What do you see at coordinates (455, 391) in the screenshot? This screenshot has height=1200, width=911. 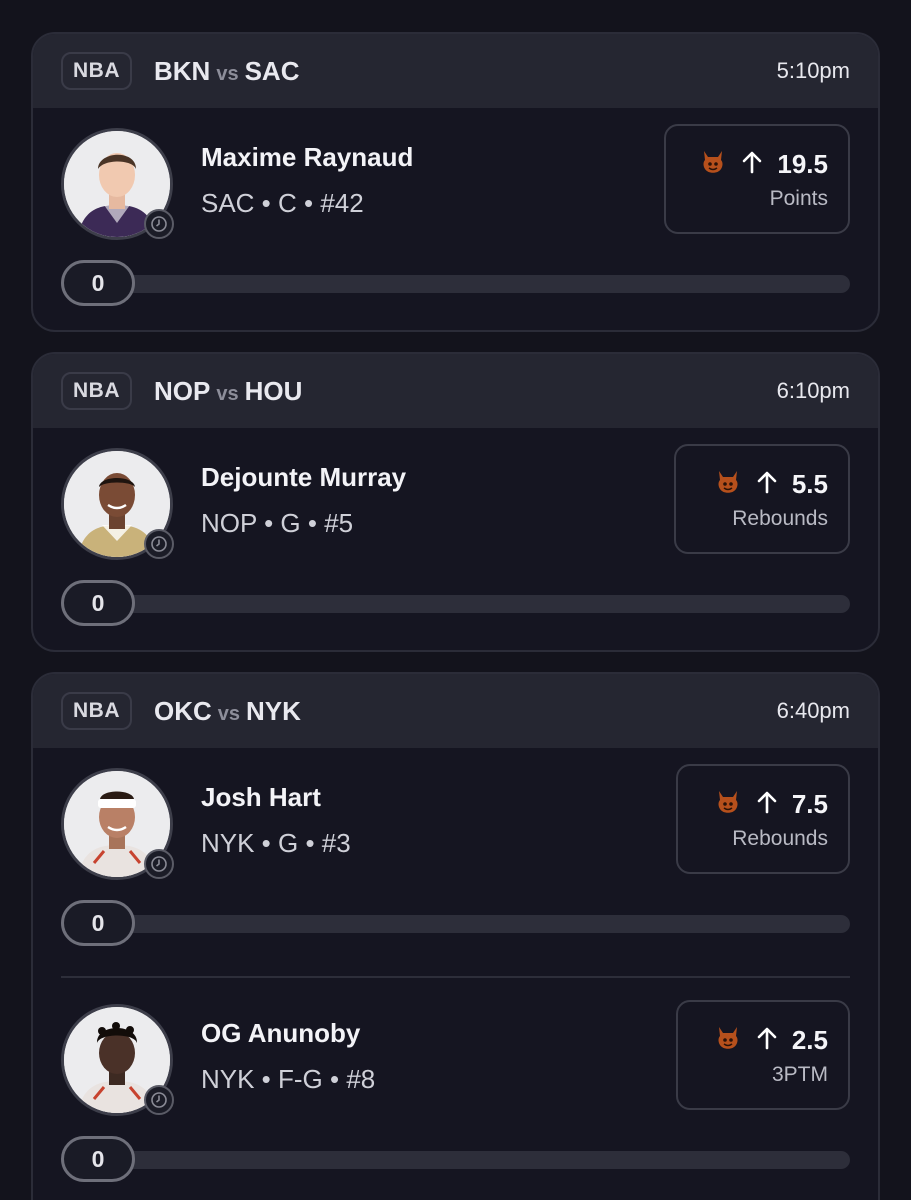 I see `card-header: NBA NOP vs HOU 6:10pm` at bounding box center [455, 391].